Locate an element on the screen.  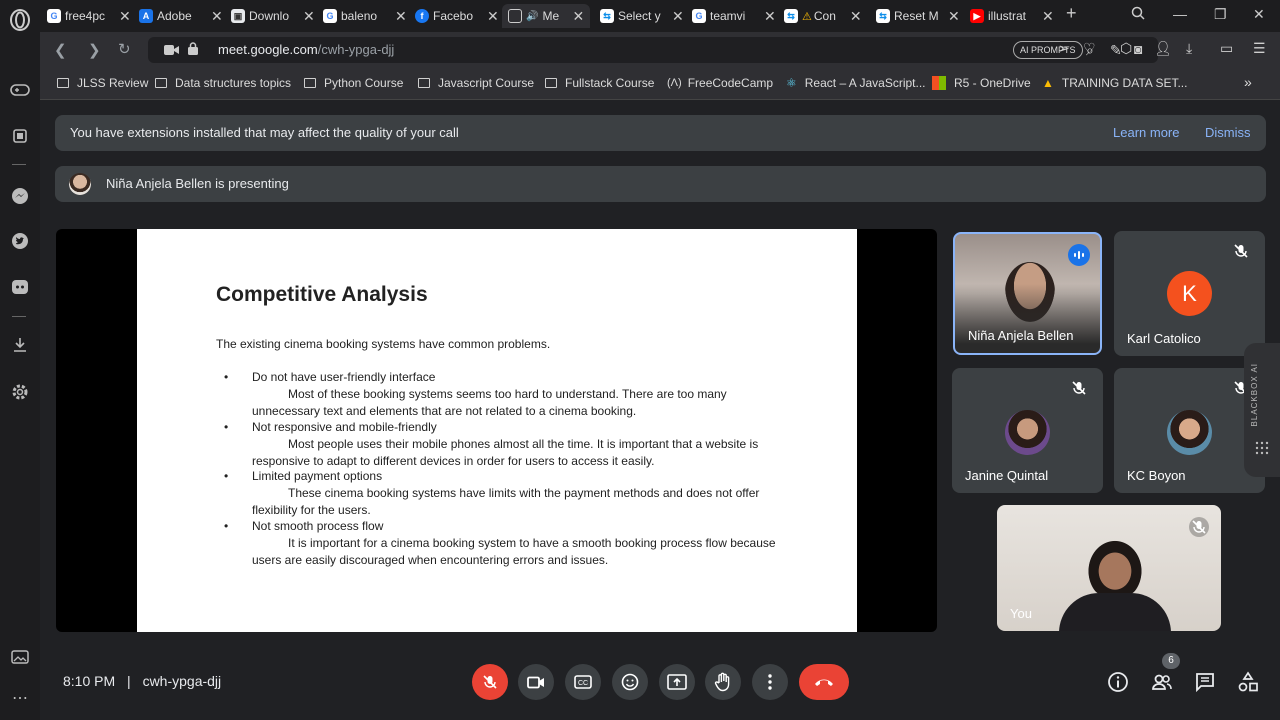
battery-icon: ▭ is located at coordinates (1226, 48).